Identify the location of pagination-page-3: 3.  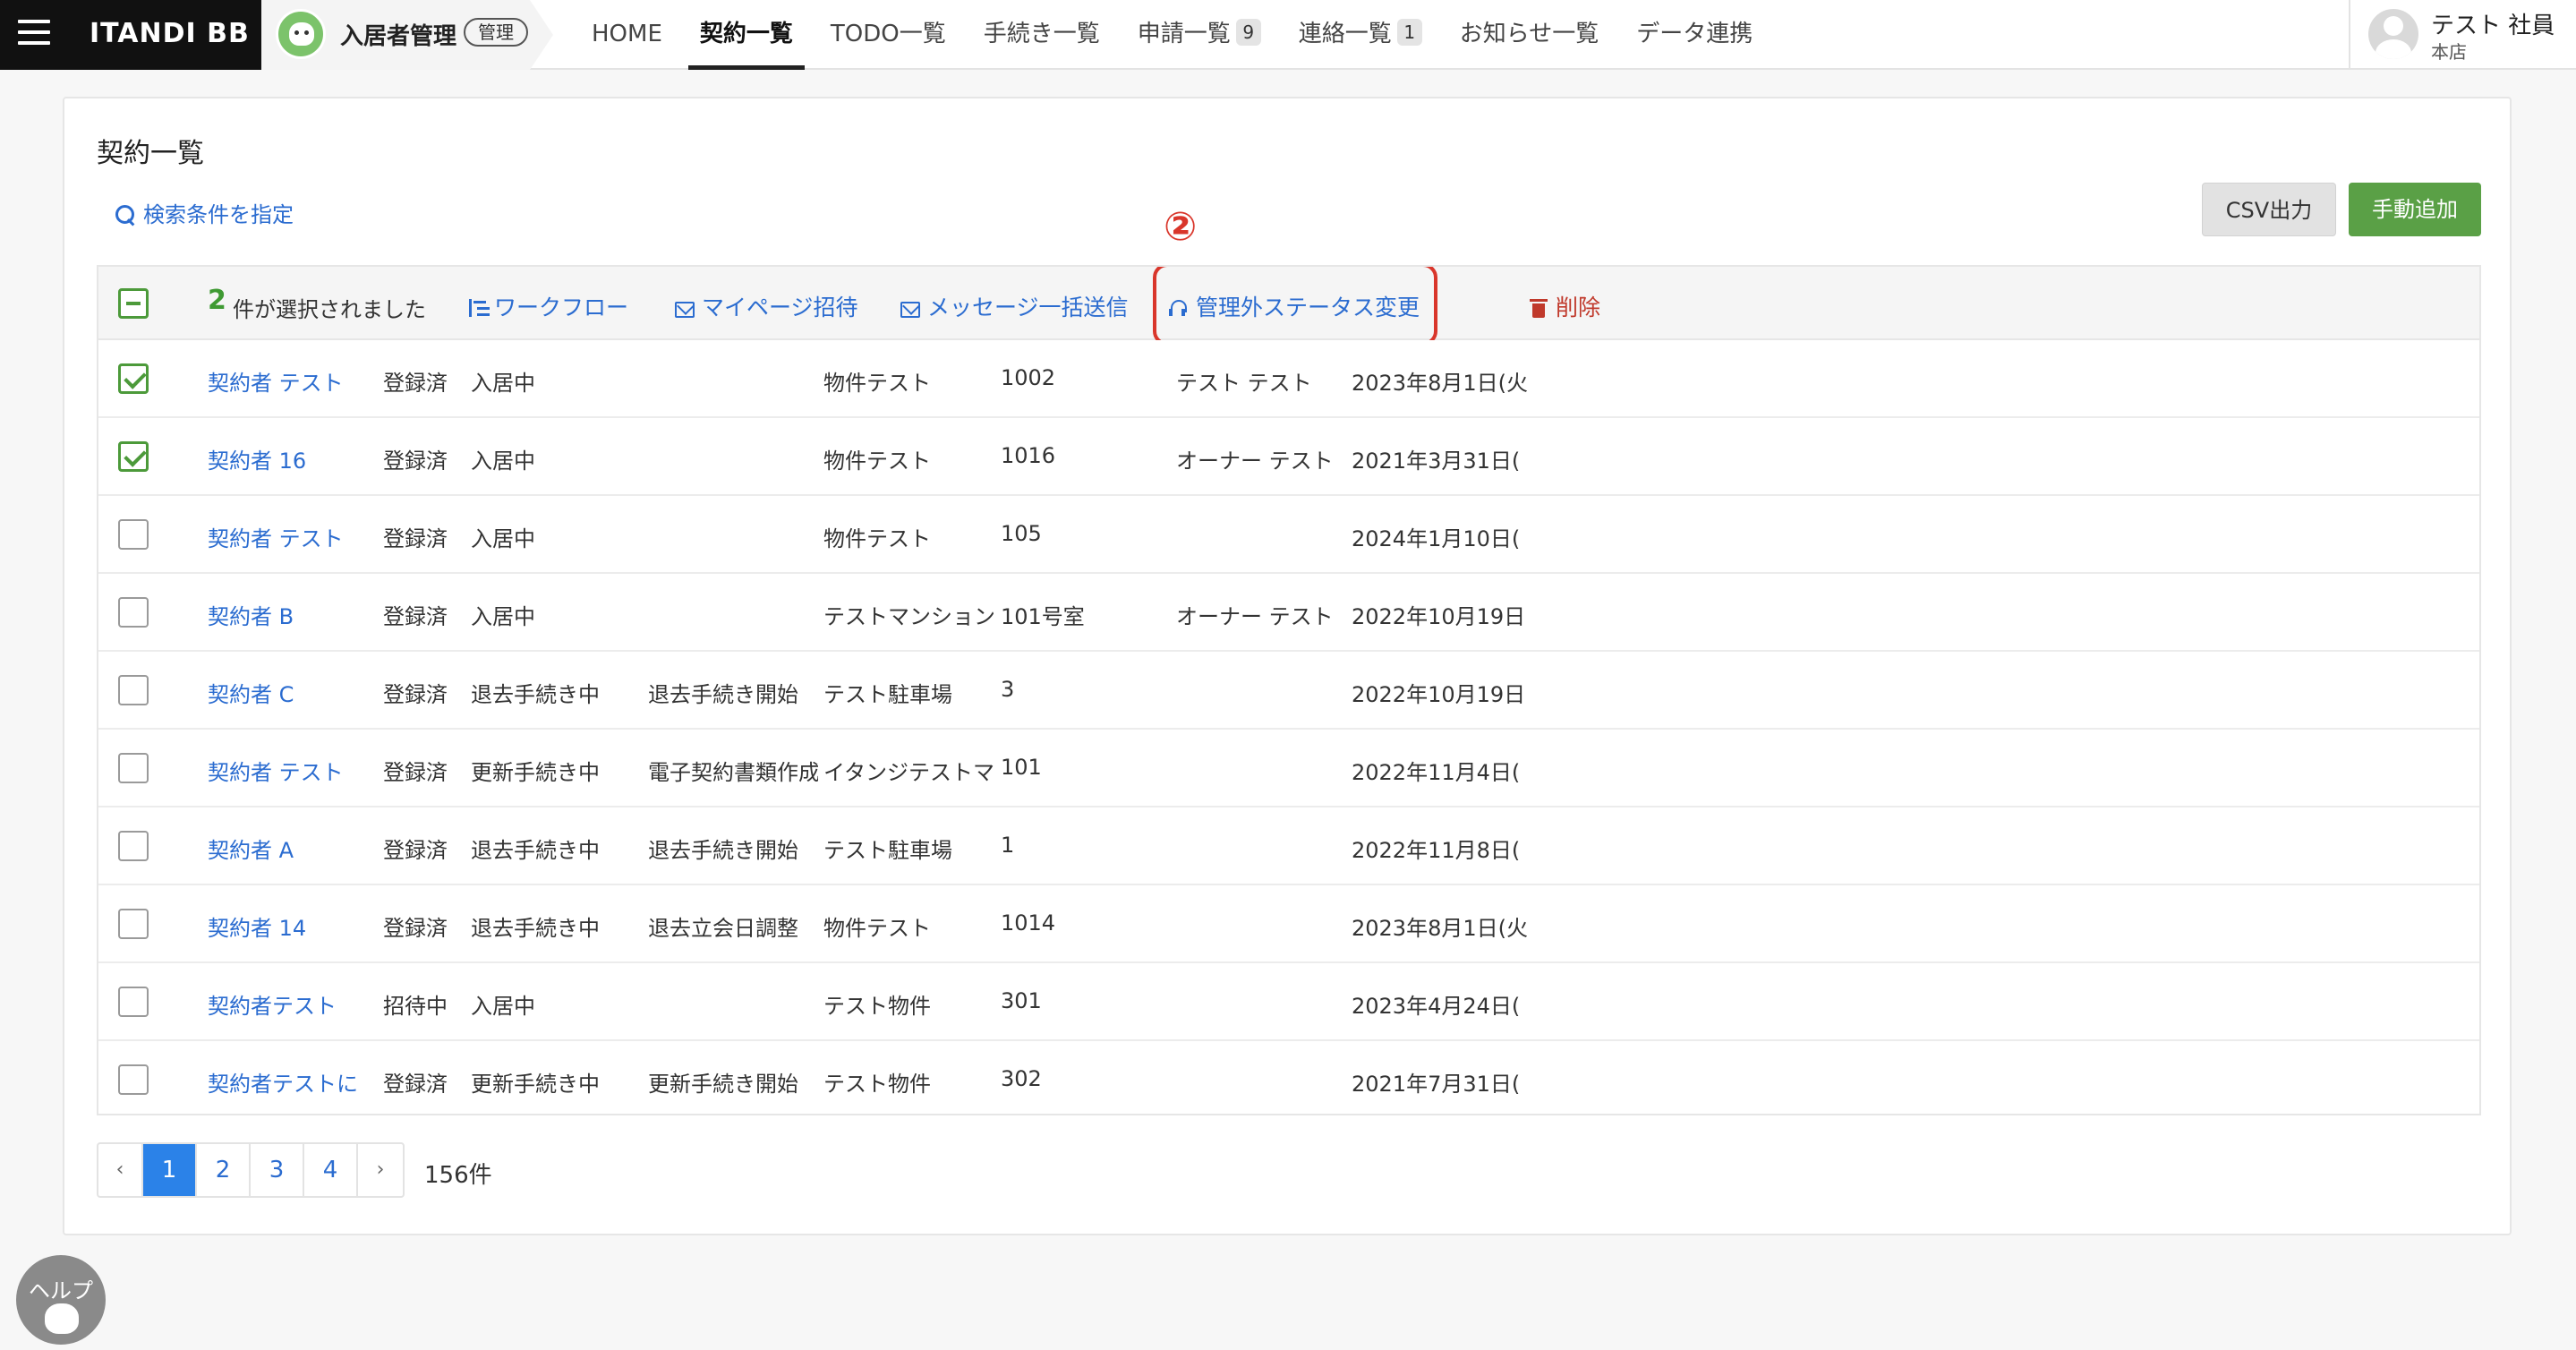
(277, 1170).